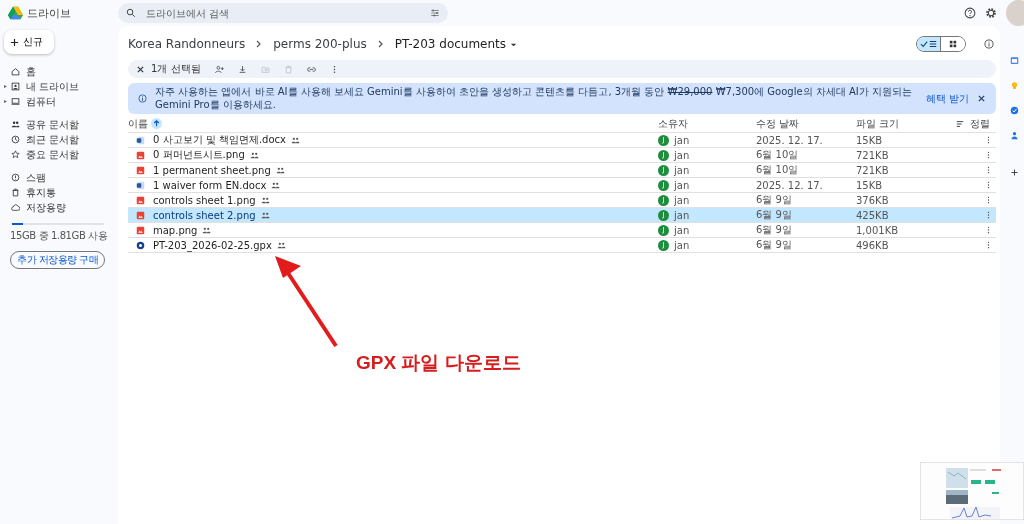 Image resolution: width=1024 pixels, height=524 pixels. I want to click on trash-icon, so click(15, 192).